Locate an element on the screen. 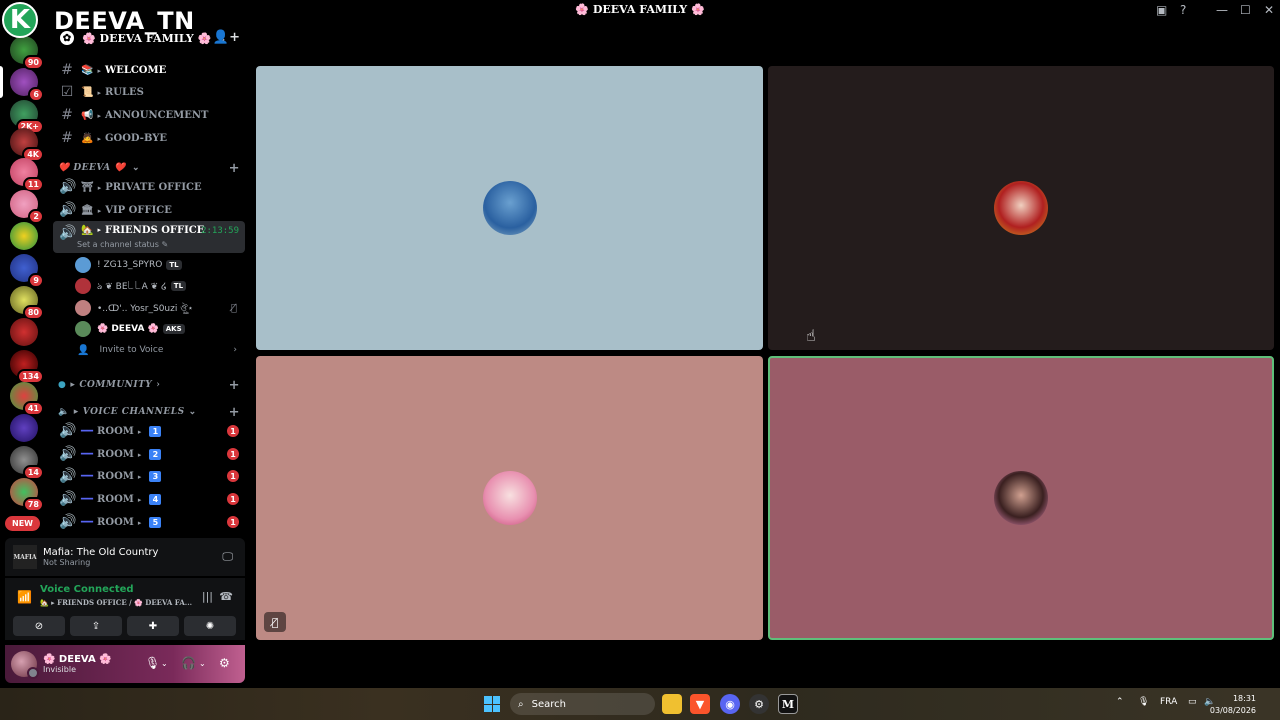 Image resolution: width=1280 pixels, height=720 pixels. channel-name: FRIENDS OFFICE is located at coordinates (154, 230).